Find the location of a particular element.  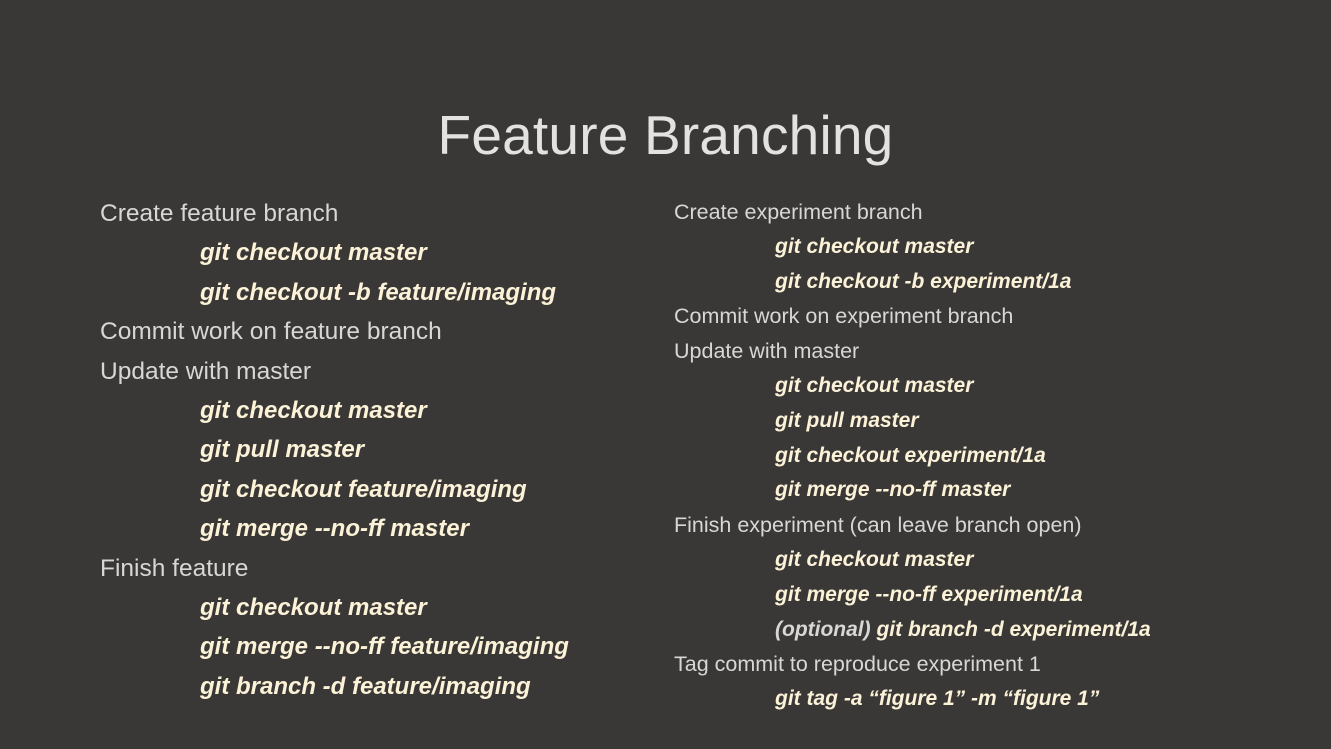

bullet-heading: Create feature branch is located at coordinates (219, 213).